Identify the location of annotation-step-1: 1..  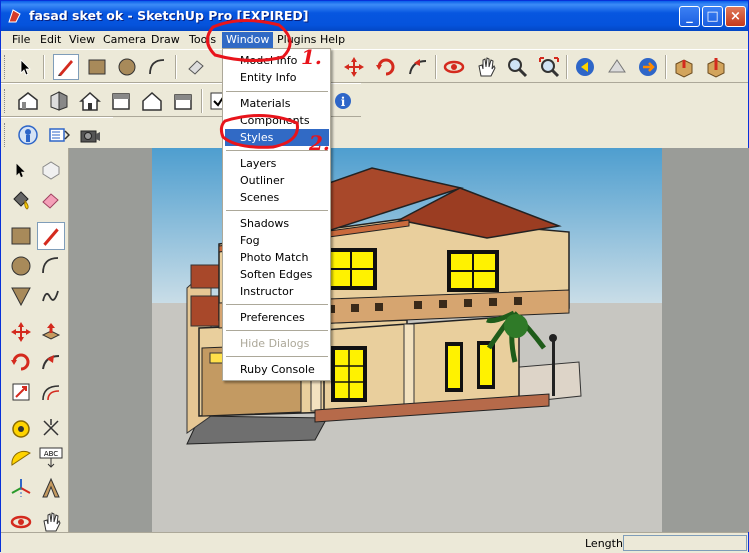
(311, 57).